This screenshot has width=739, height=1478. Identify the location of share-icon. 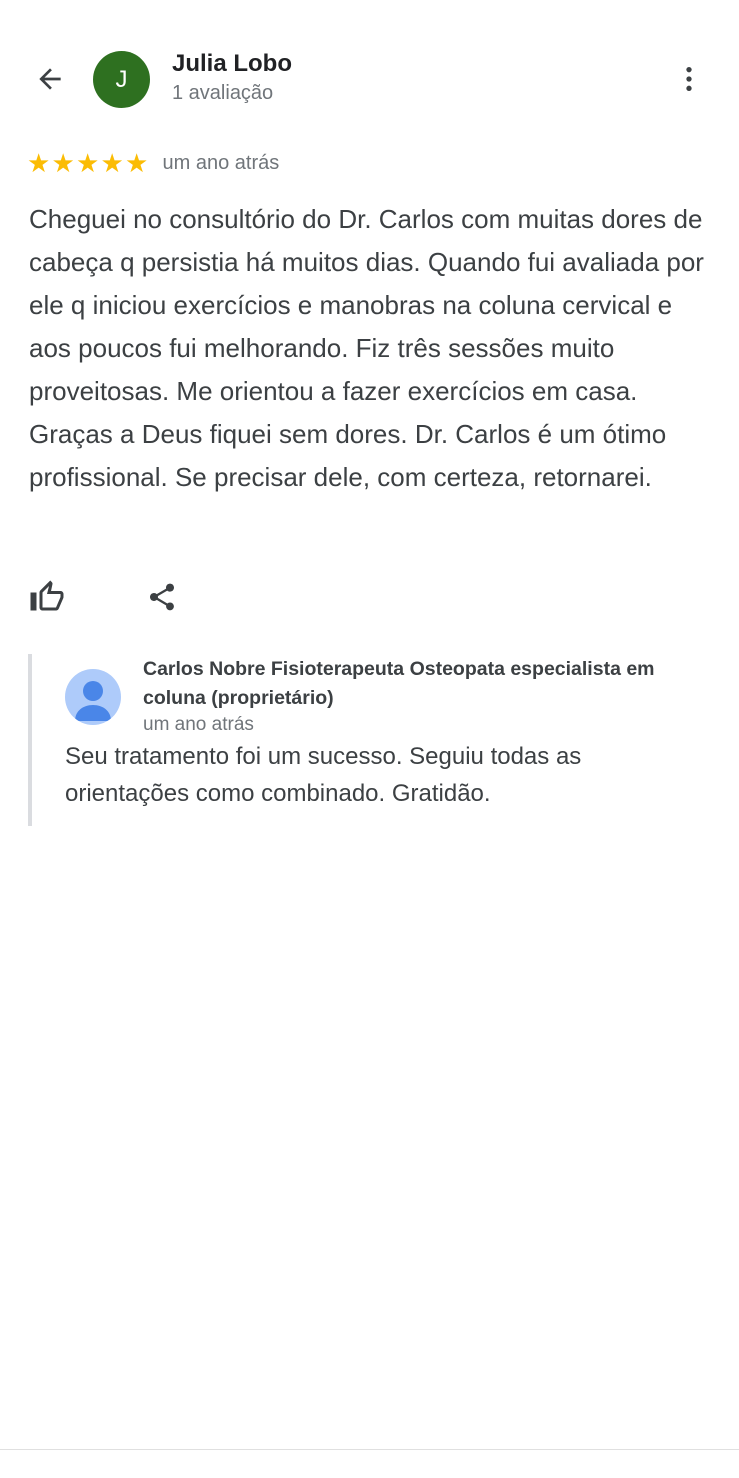
(162, 597).